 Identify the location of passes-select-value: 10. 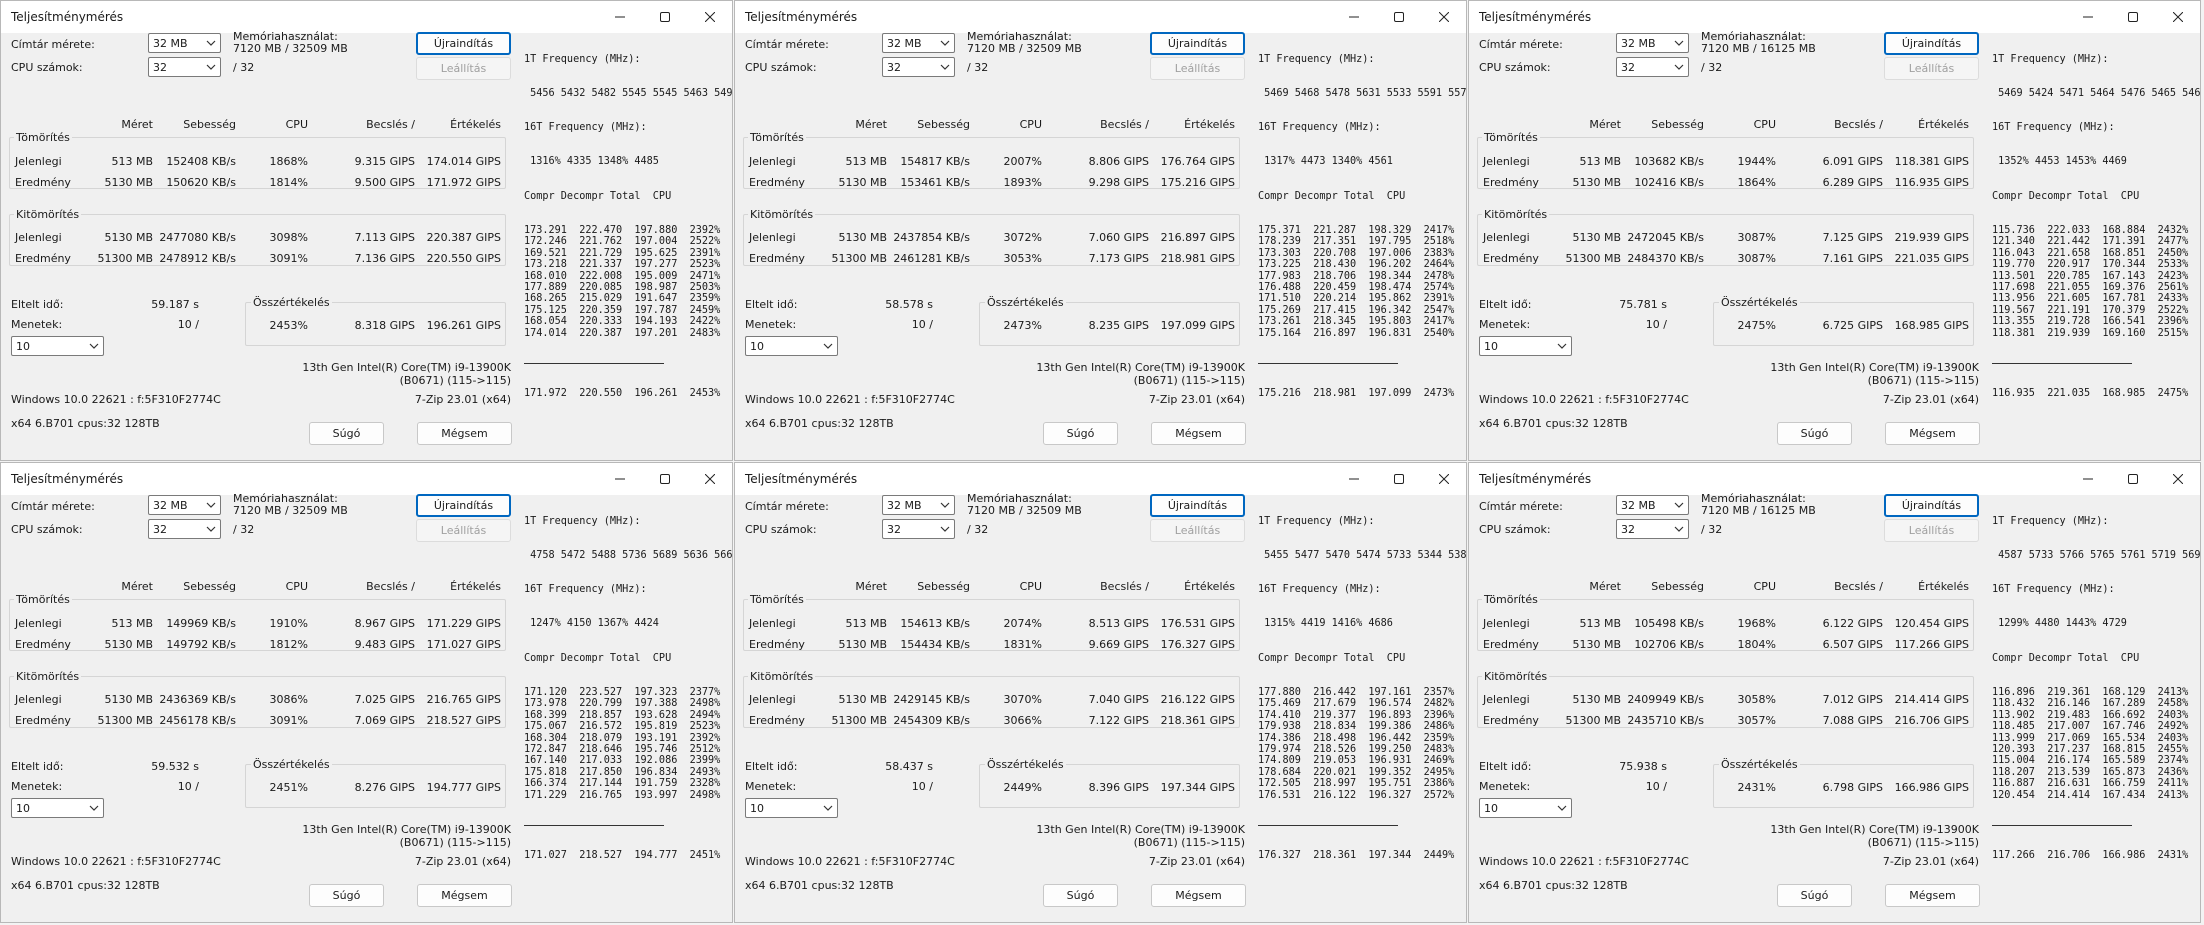
(757, 808).